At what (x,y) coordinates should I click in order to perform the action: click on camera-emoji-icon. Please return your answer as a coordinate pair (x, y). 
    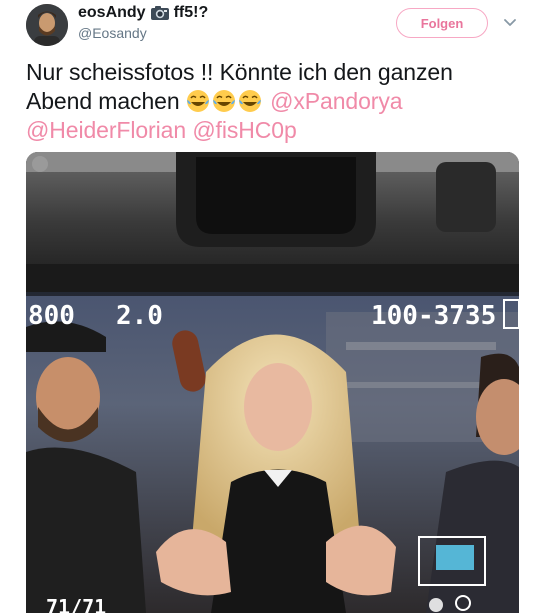
    Looking at the image, I should click on (159, 13).